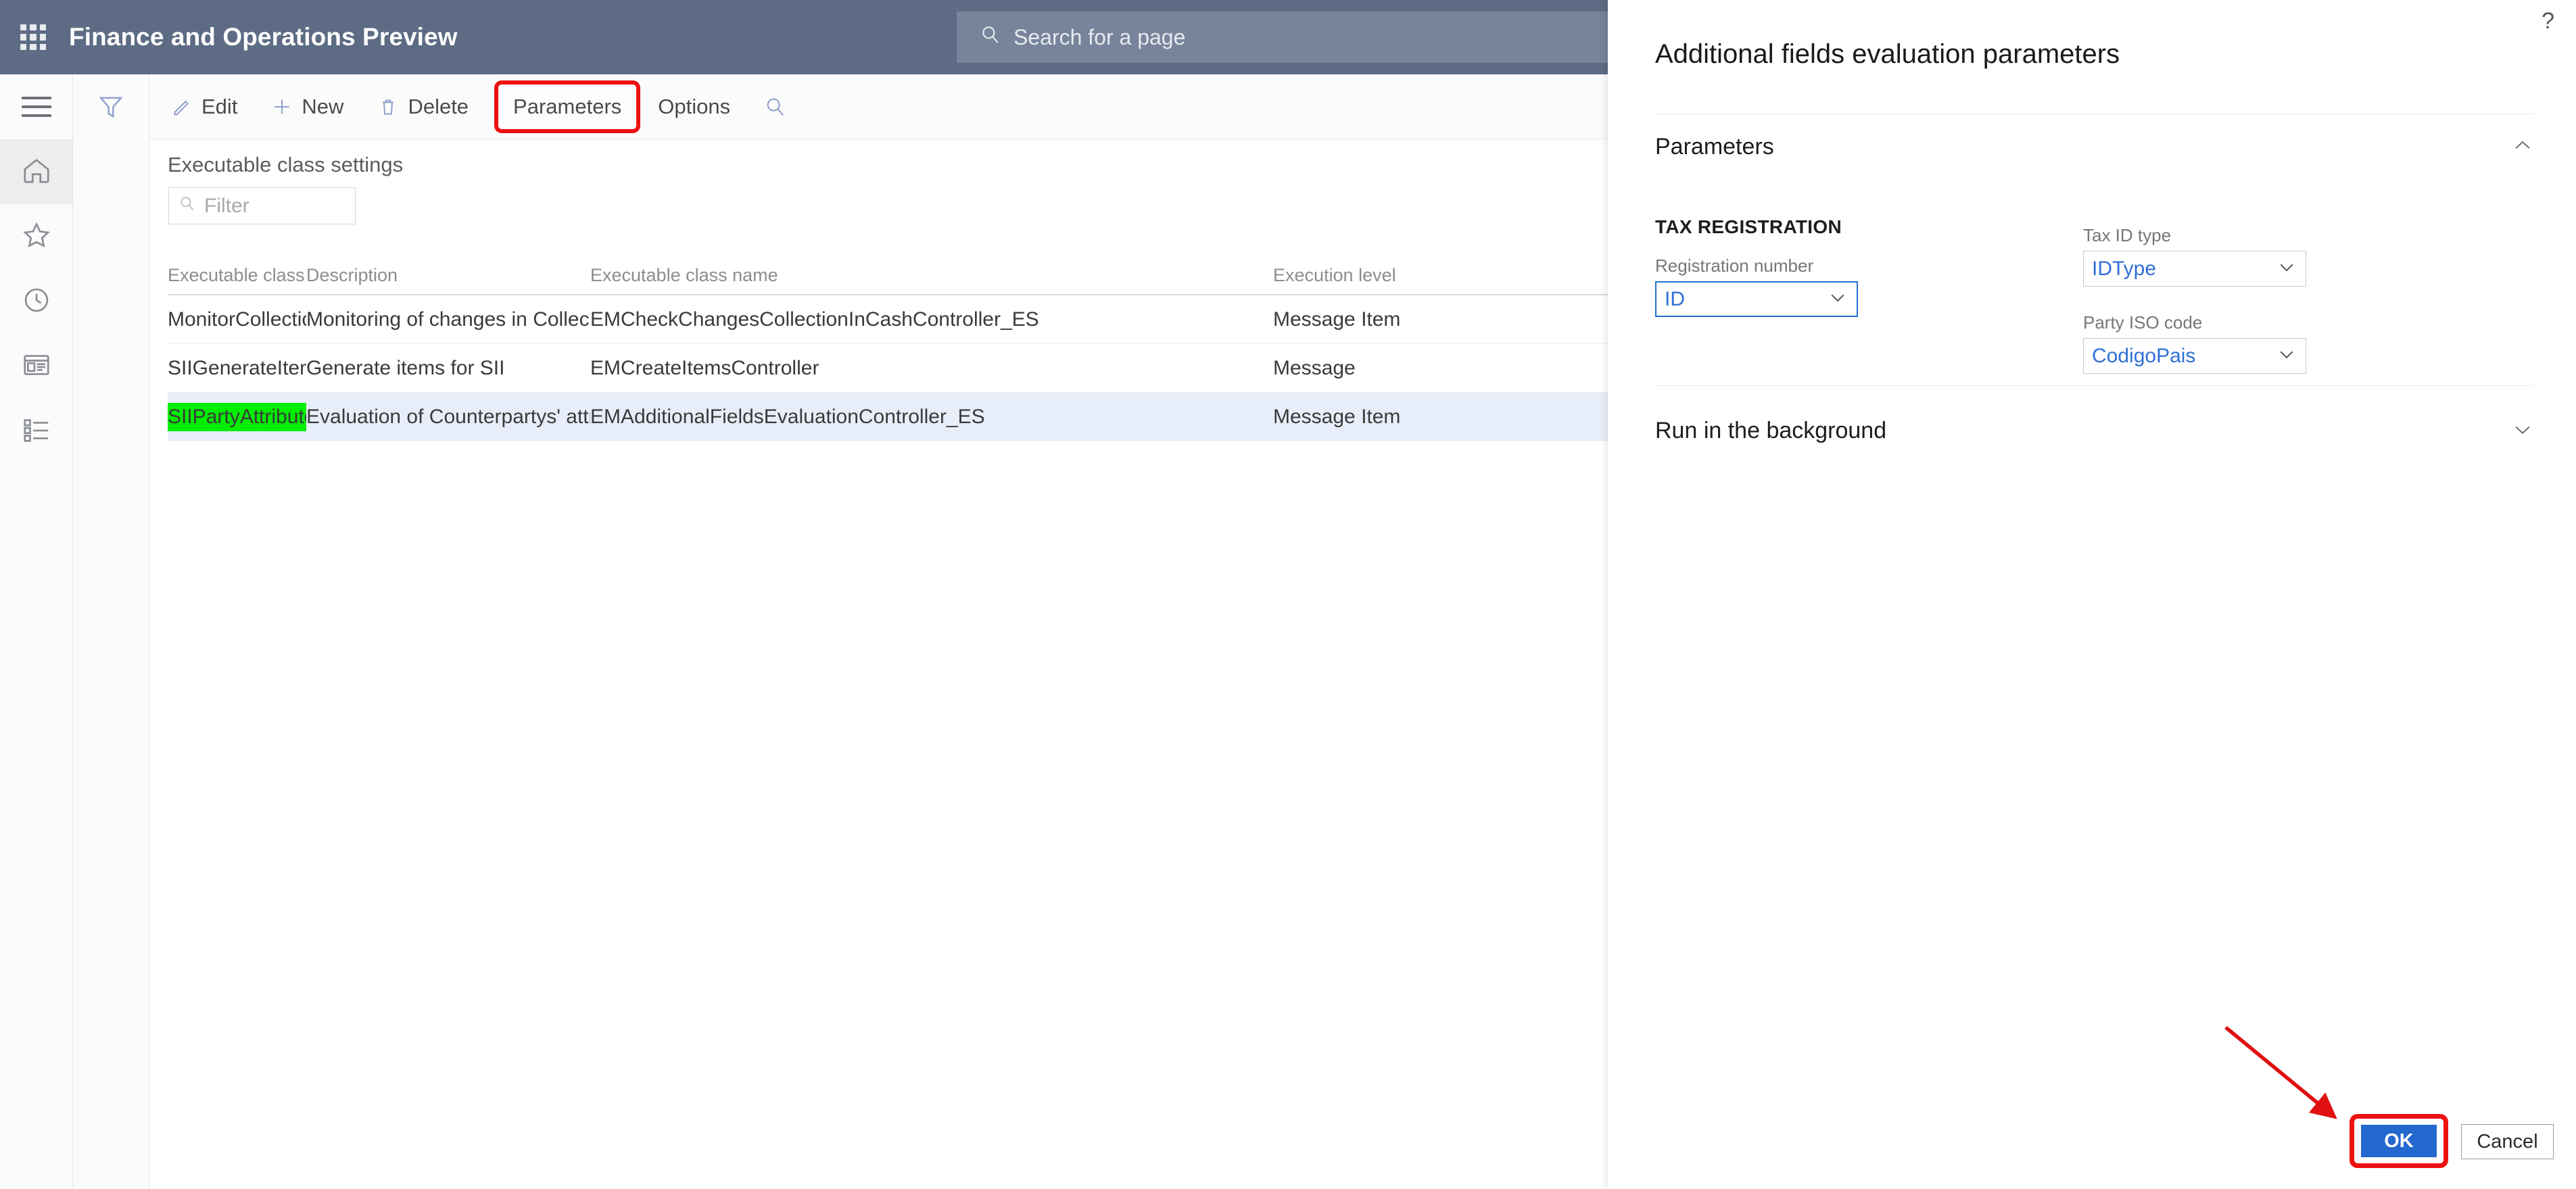 This screenshot has height=1189, width=2576. I want to click on sidebar-item-recent, so click(36, 301).